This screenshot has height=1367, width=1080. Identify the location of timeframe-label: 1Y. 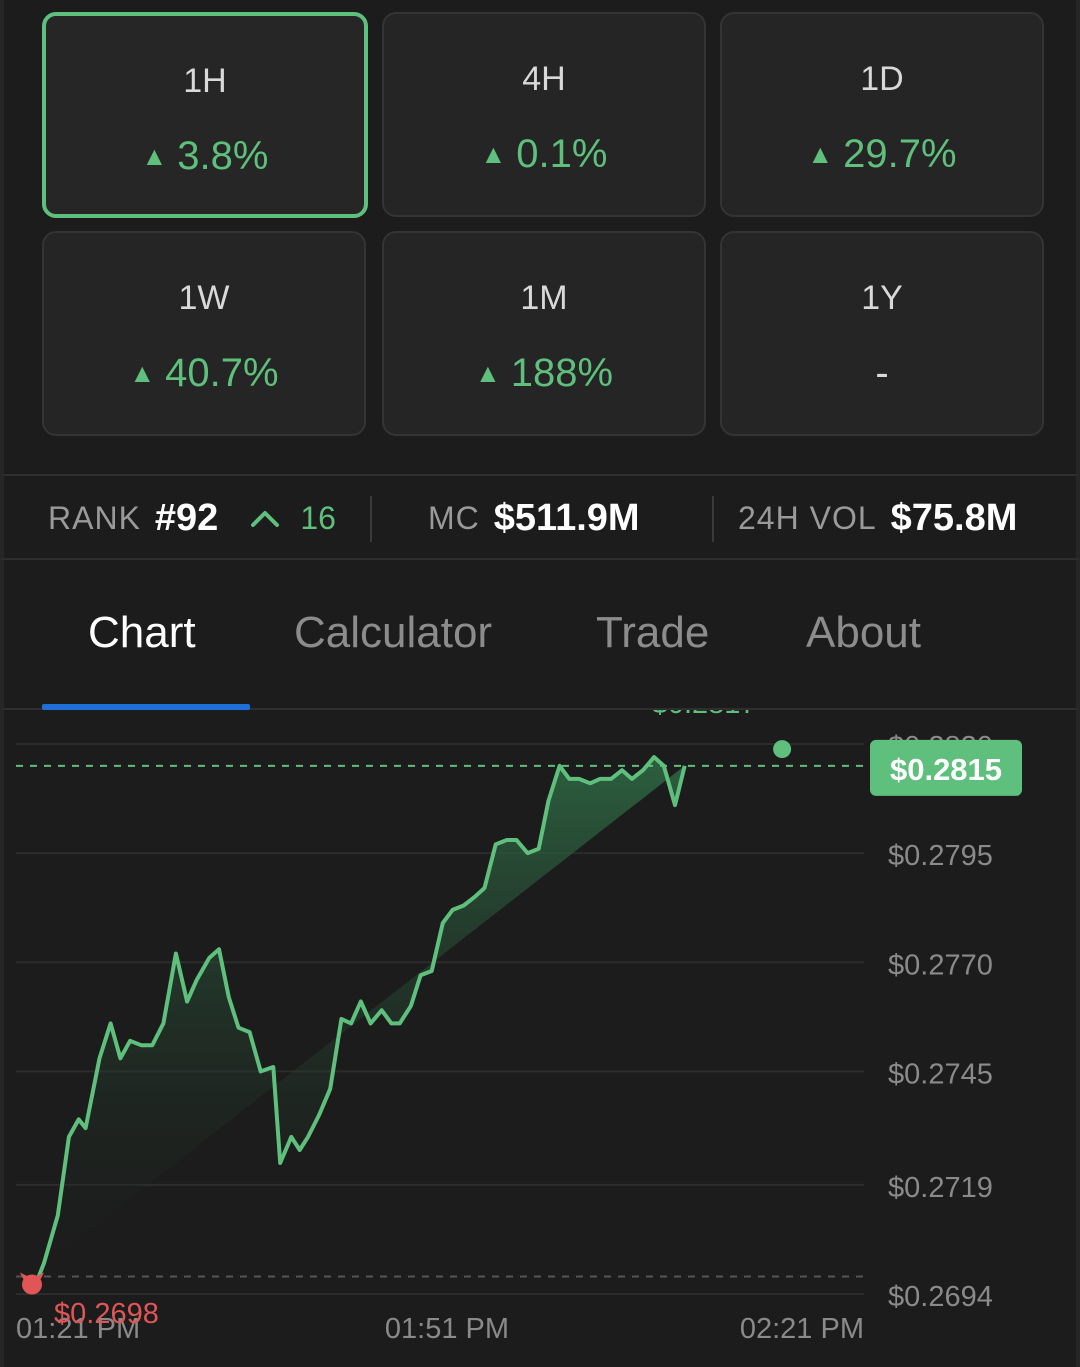
(882, 298).